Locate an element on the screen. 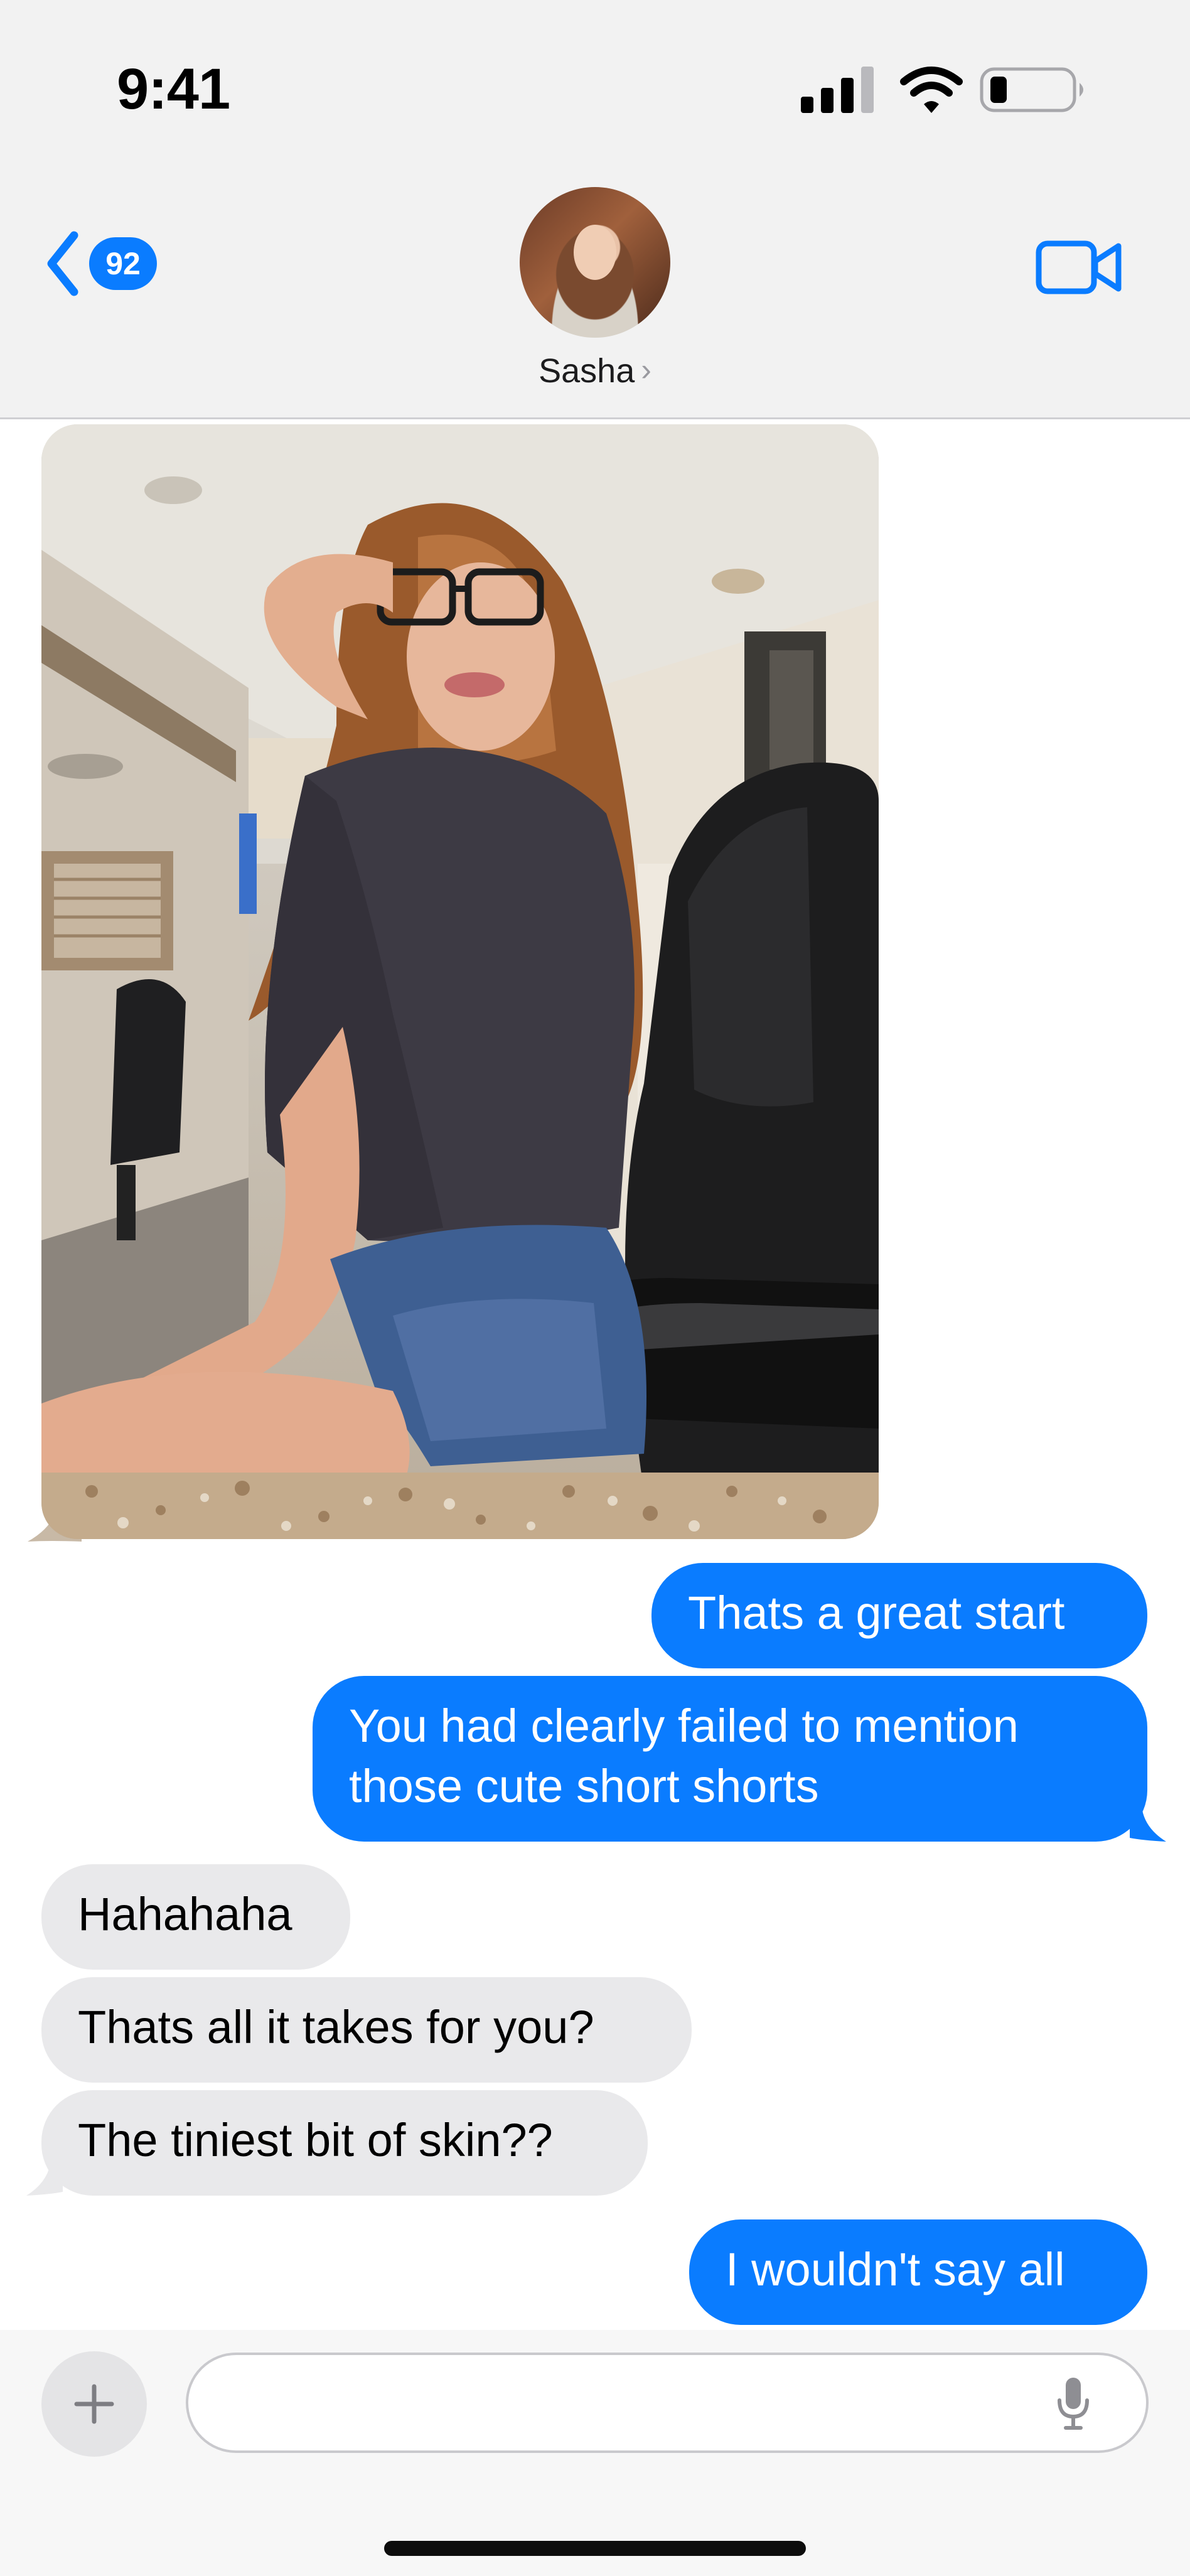 This screenshot has width=1190, height=2576. contact-name-button: Sasha › is located at coordinates (595, 371).